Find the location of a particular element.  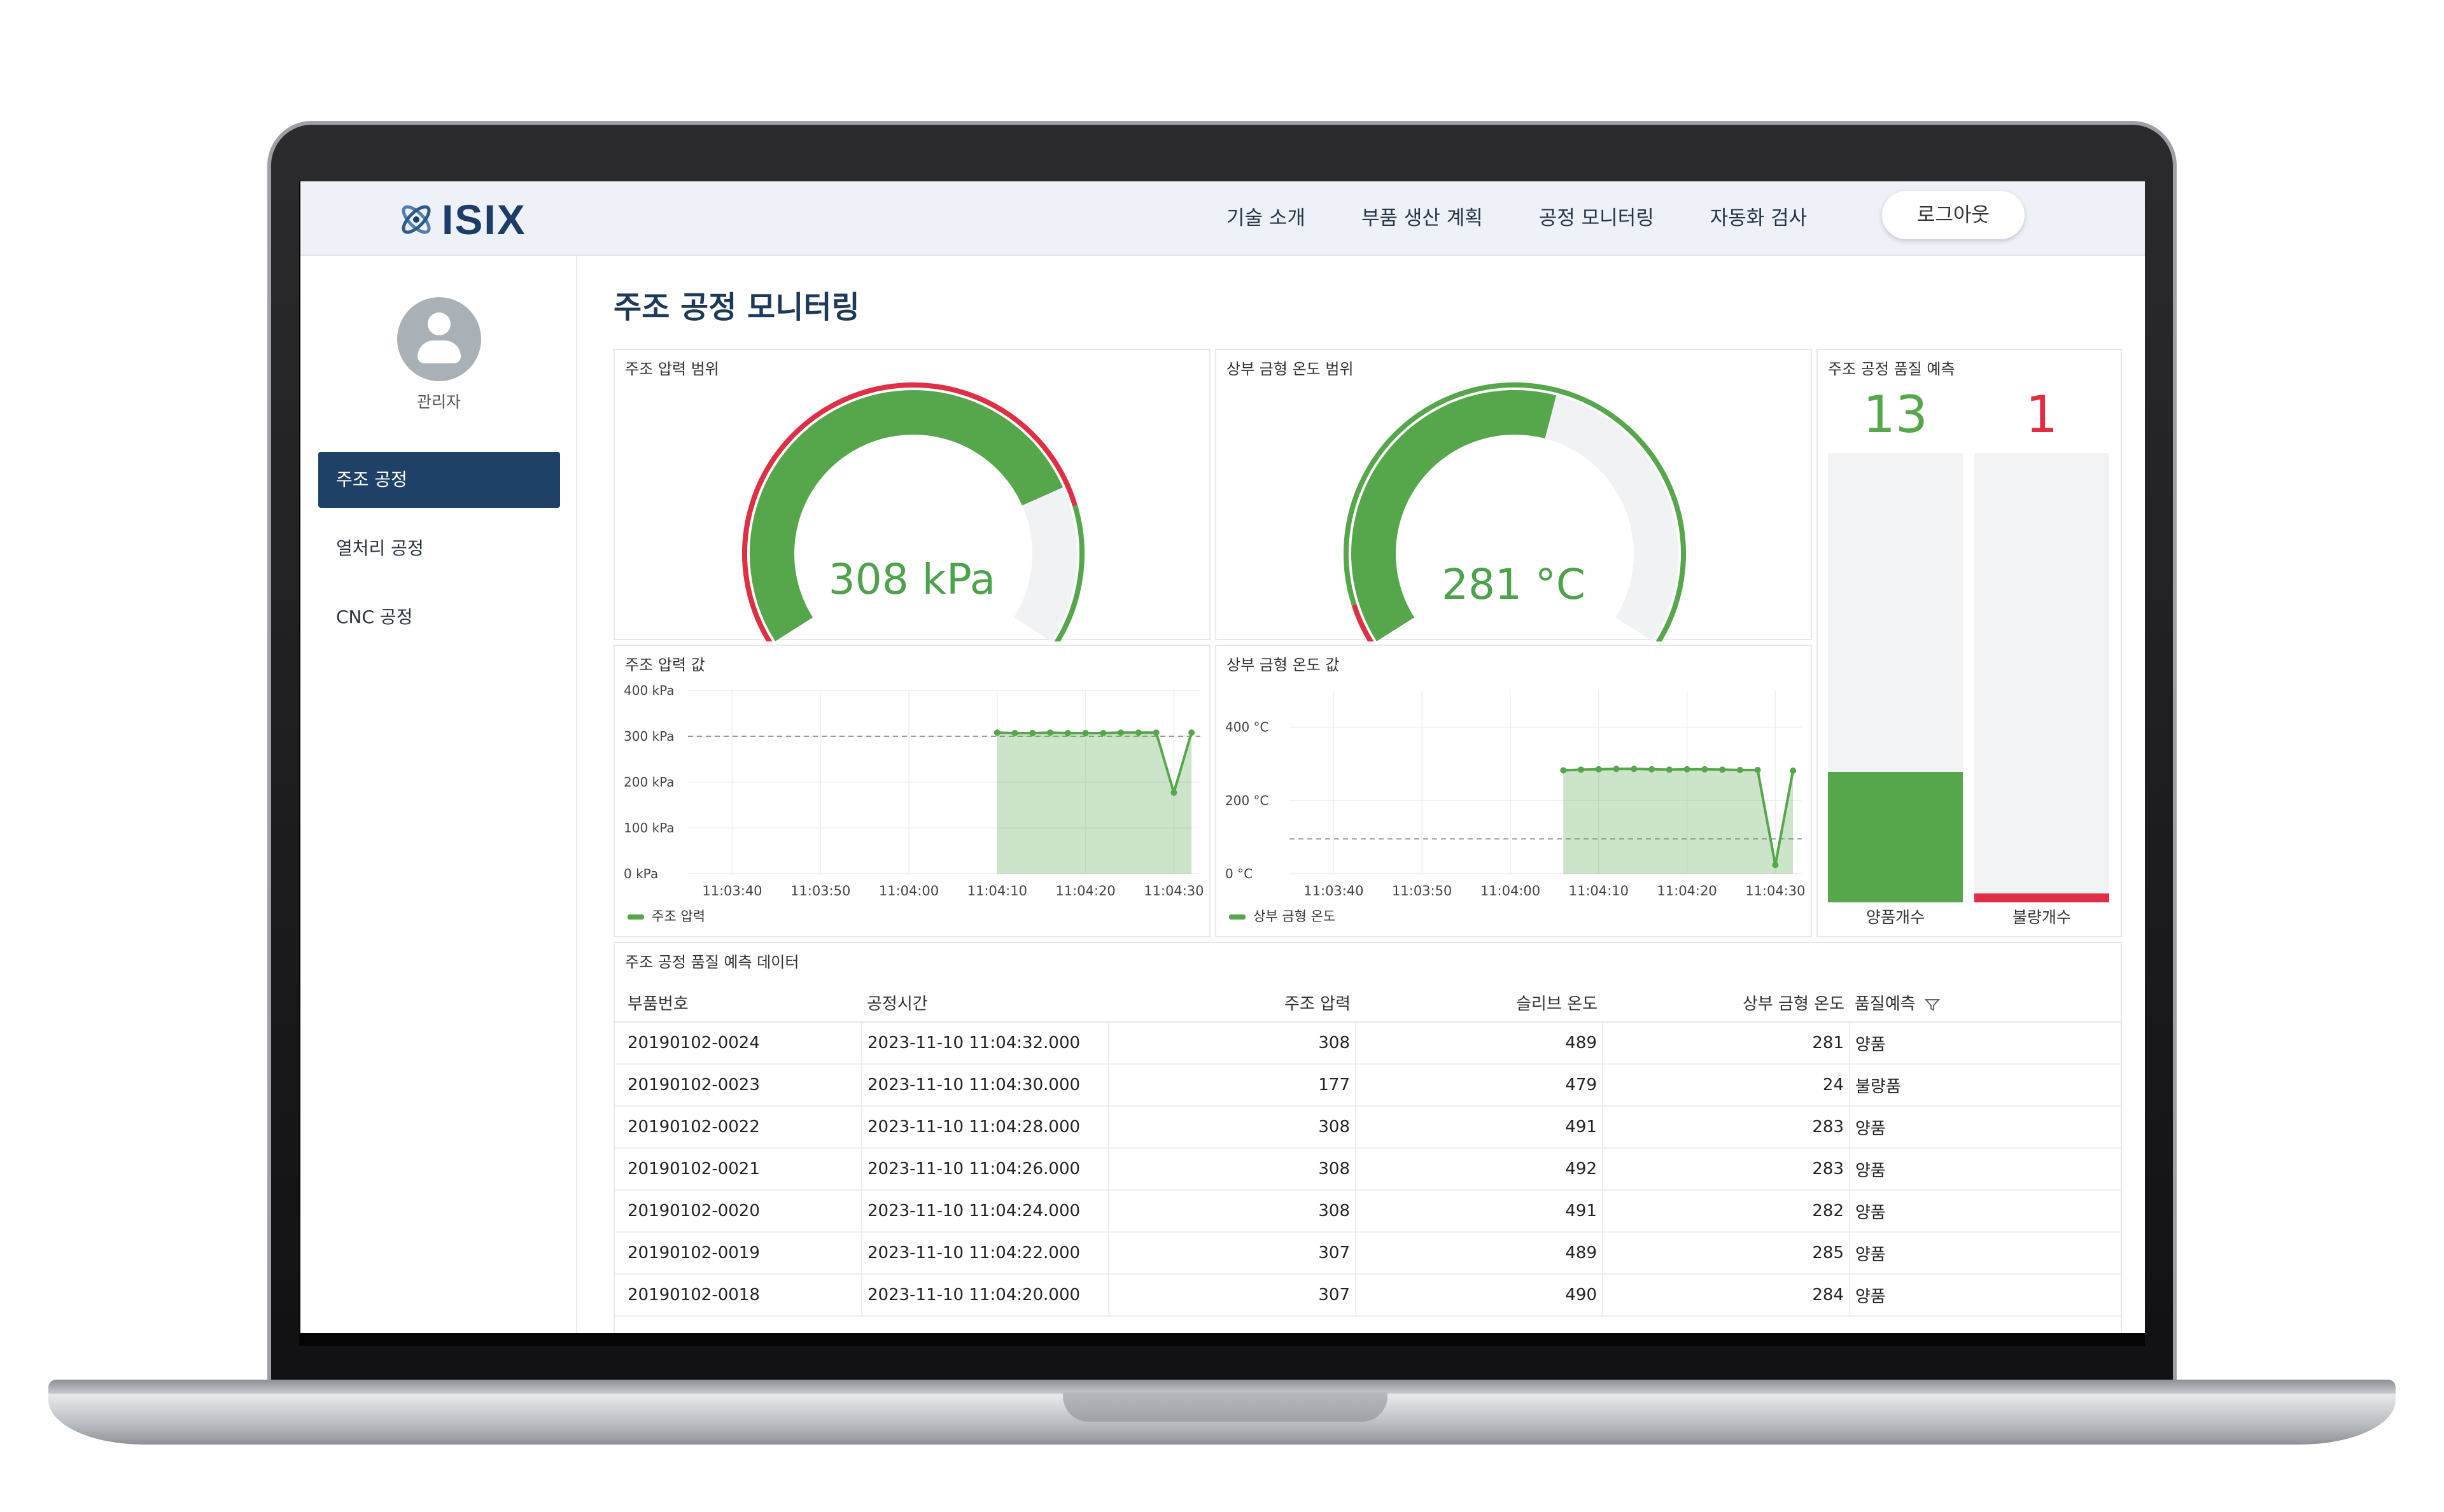

cell-sleeve-temp: 492 is located at coordinates (1479, 1169).